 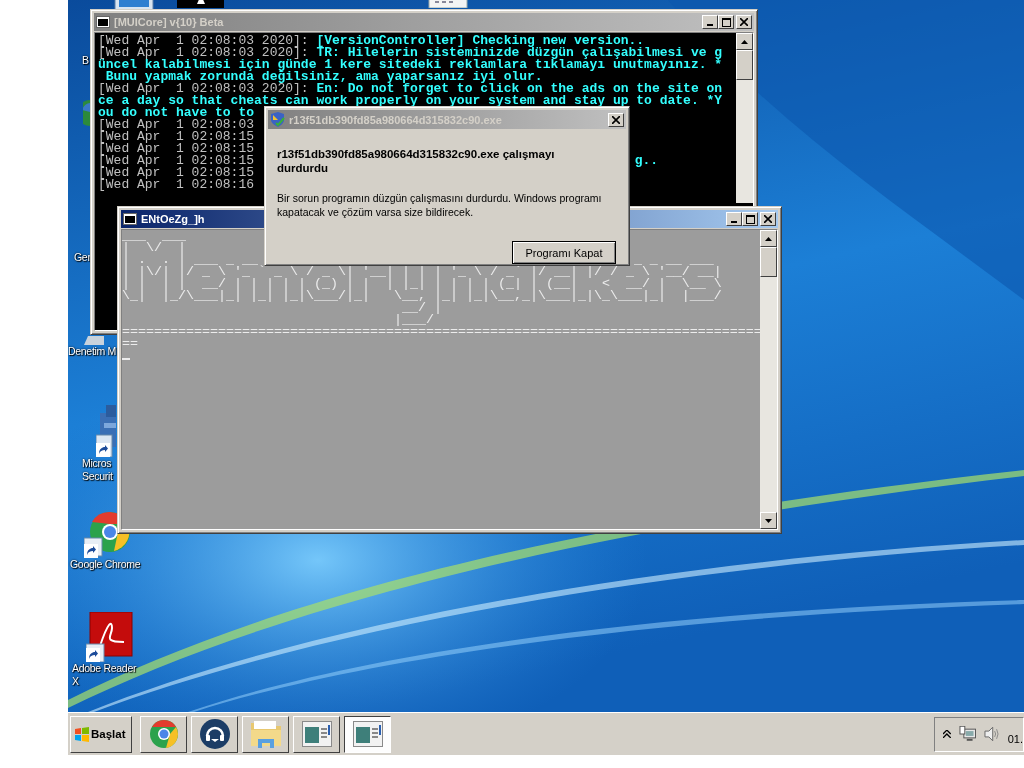 I want to click on ascii-art-line: | . . | ___ _ __, so click(x=190, y=260).